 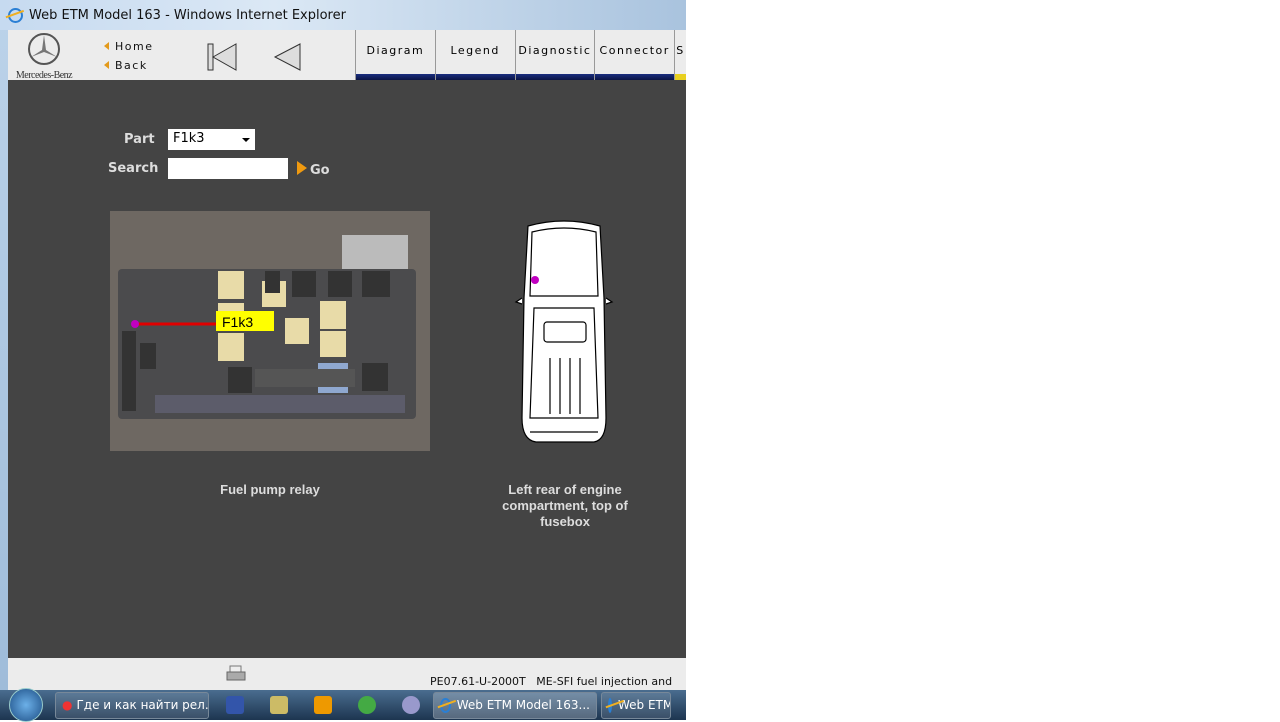 What do you see at coordinates (395, 55) in the screenshot?
I see `tab-diagram: Diagram` at bounding box center [395, 55].